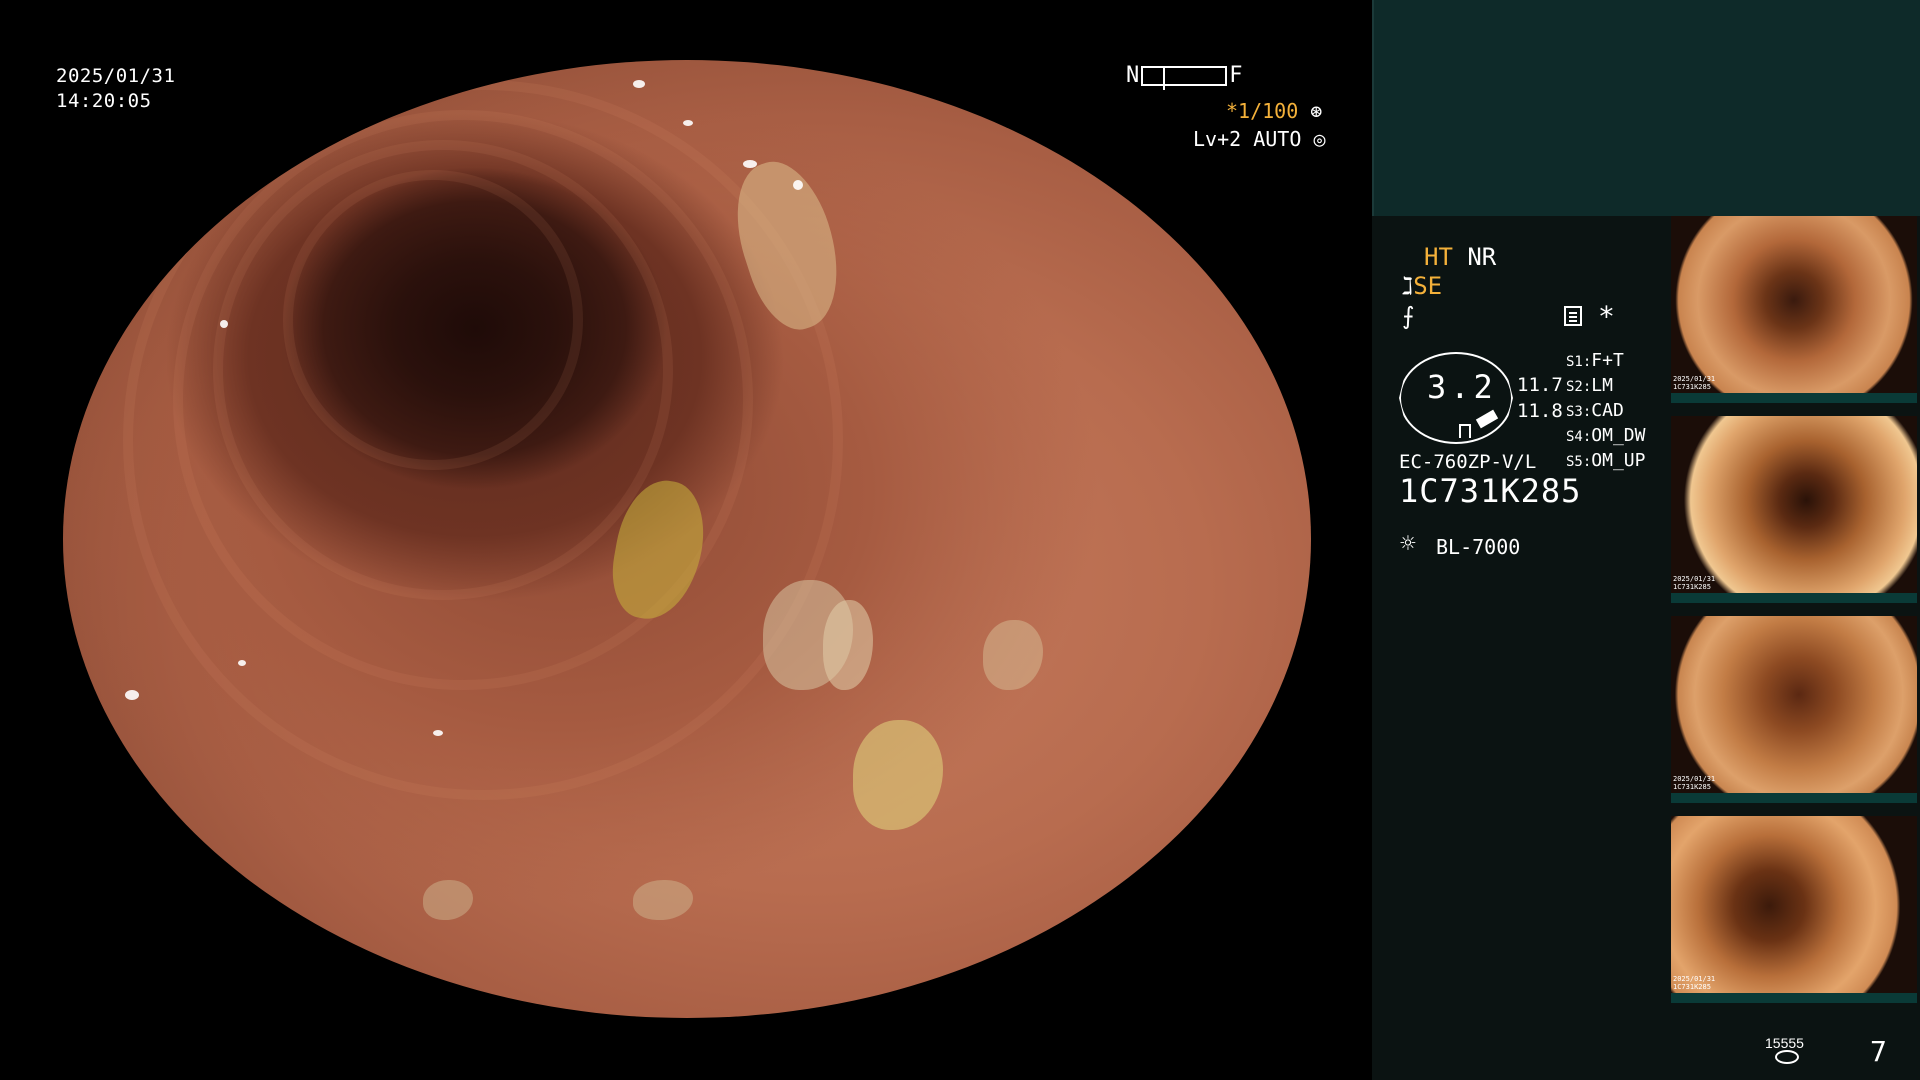 This screenshot has width=1920, height=1080. I want to click on mucosal-fold, so click(433, 320).